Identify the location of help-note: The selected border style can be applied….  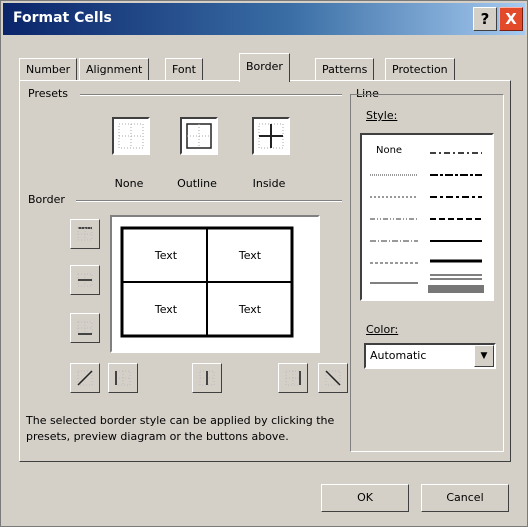
(180, 428).